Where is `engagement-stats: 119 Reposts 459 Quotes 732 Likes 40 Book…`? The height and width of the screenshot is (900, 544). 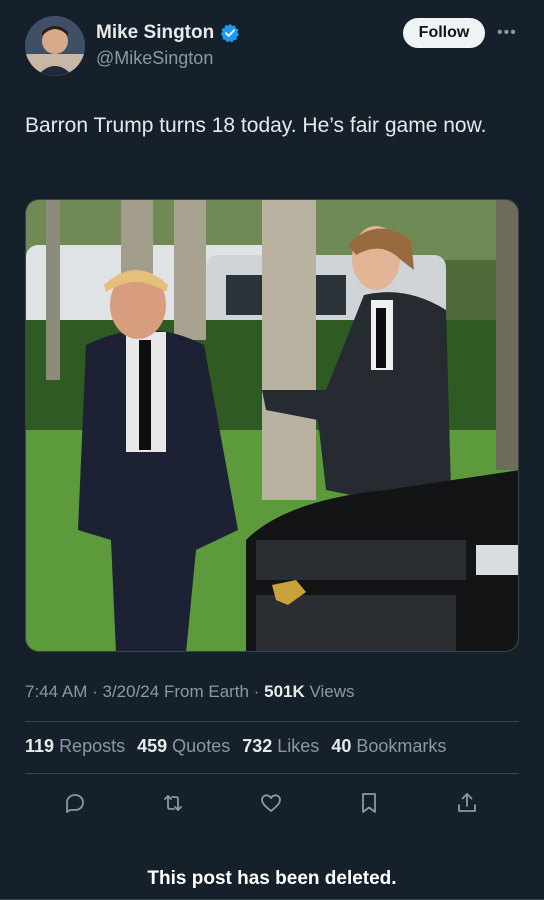
engagement-stats: 119 Reposts 459 Quotes 732 Likes 40 Book… is located at coordinates (235, 746).